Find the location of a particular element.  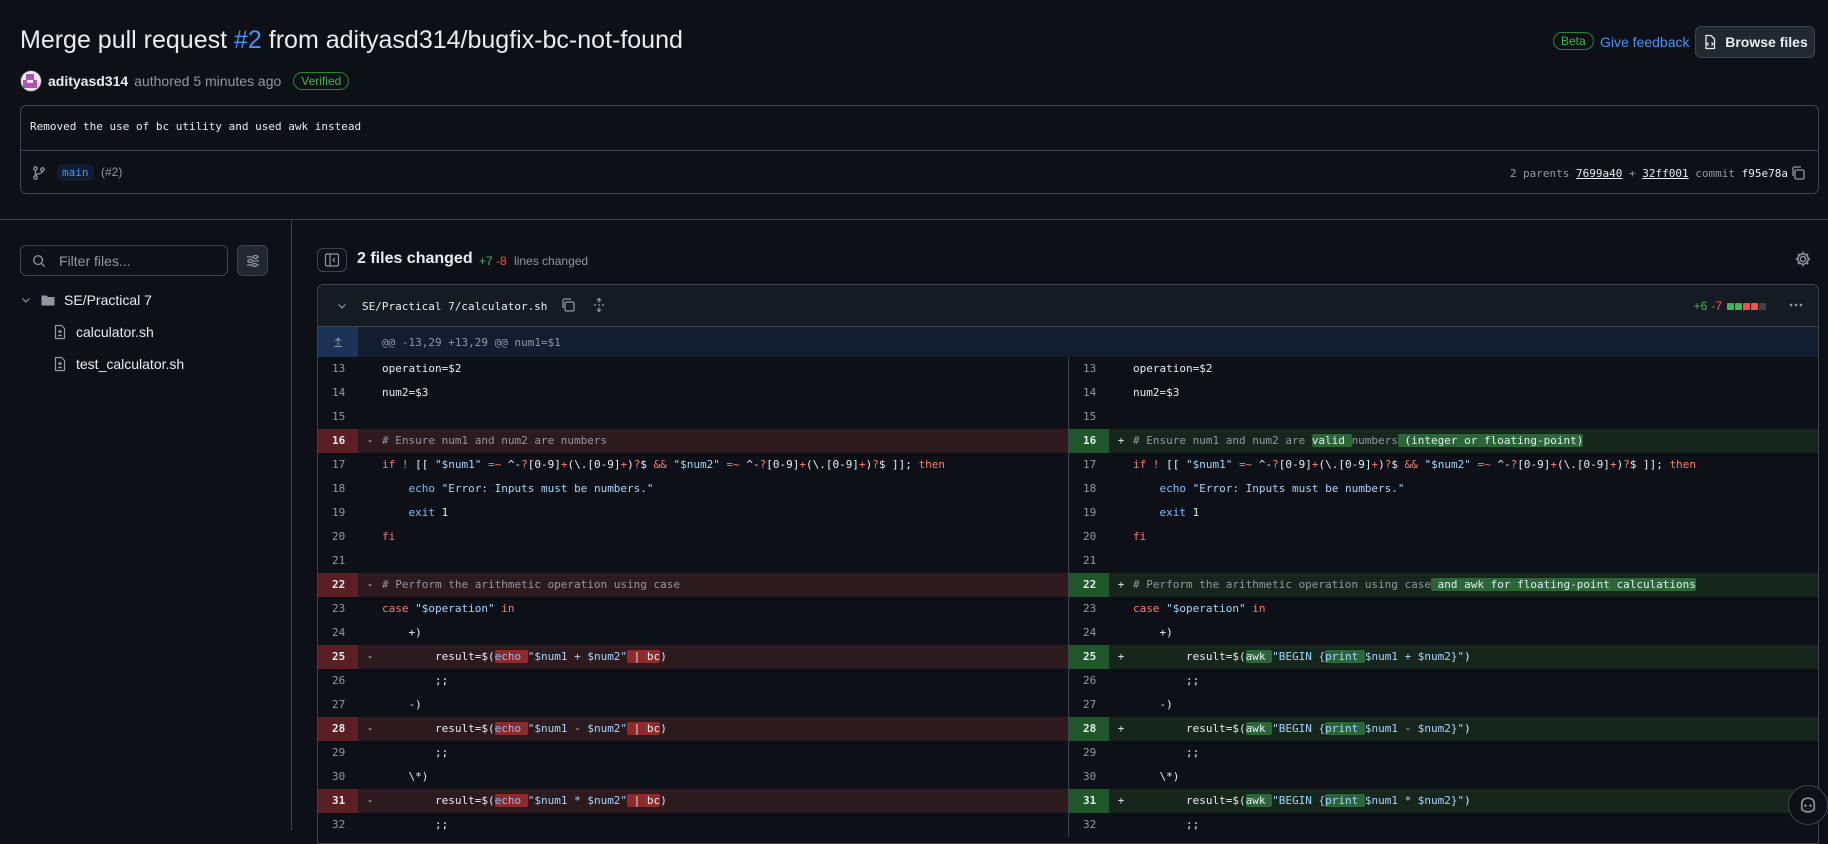

code-line: result=$(echo "$num1 * $num2" | bc) is located at coordinates (524, 800).